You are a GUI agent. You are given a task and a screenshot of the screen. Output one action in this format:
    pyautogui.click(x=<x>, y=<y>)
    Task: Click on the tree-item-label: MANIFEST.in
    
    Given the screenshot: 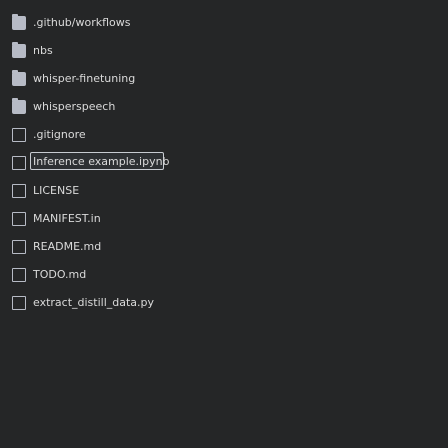 What is the action you would take?
    pyautogui.click(x=67, y=218)
    